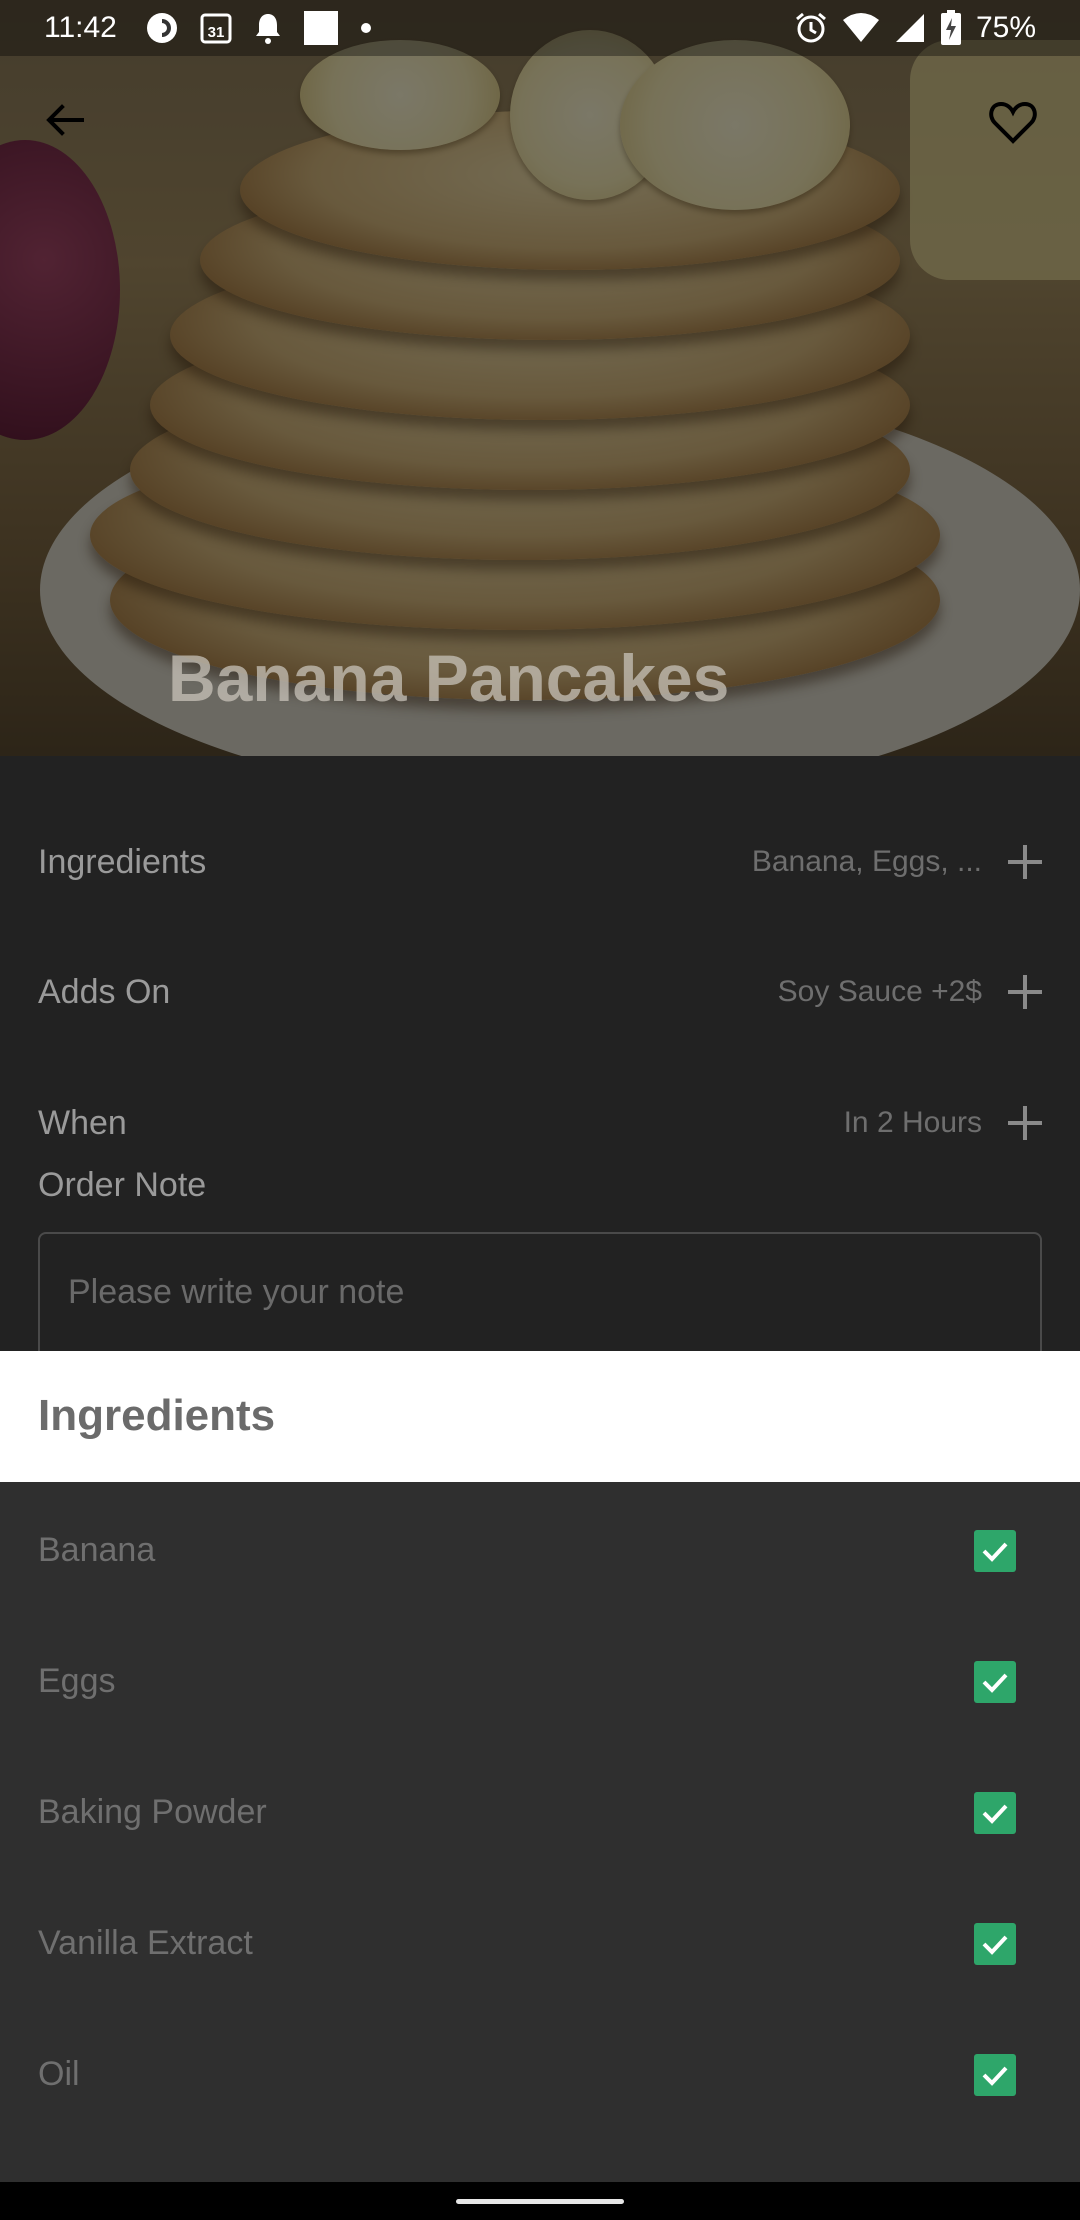 This screenshot has height=2220, width=1080. What do you see at coordinates (152, 1812) in the screenshot?
I see `ingredient-label: Baking Powder` at bounding box center [152, 1812].